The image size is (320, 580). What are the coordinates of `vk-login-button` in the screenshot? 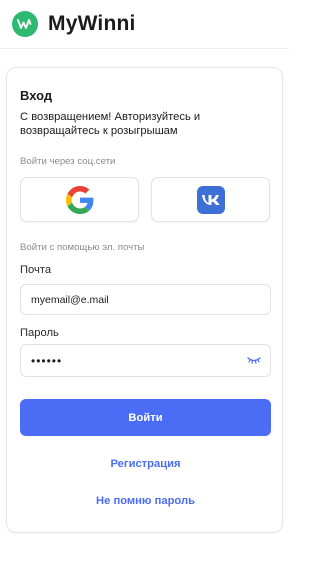 It's located at (210, 199).